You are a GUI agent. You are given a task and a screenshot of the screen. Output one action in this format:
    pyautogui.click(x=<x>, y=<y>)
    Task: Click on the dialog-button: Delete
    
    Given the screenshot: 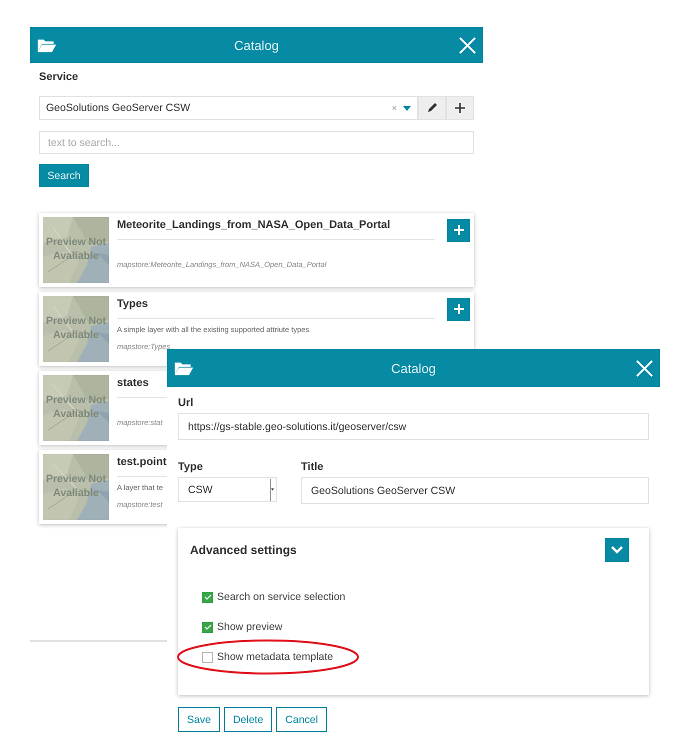 What is the action you would take?
    pyautogui.click(x=248, y=719)
    